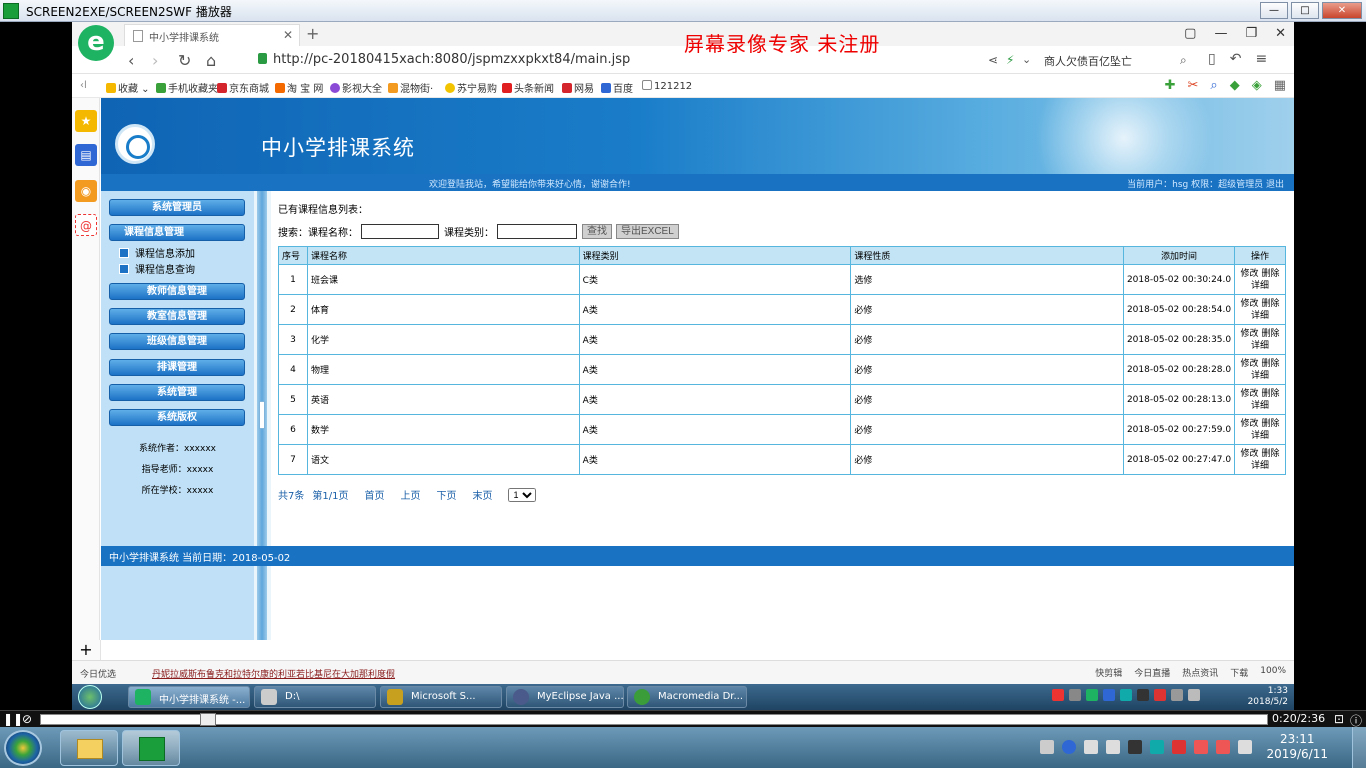  What do you see at coordinates (1193, 85) in the screenshot?
I see `scissors-icon: ✂` at bounding box center [1193, 85].